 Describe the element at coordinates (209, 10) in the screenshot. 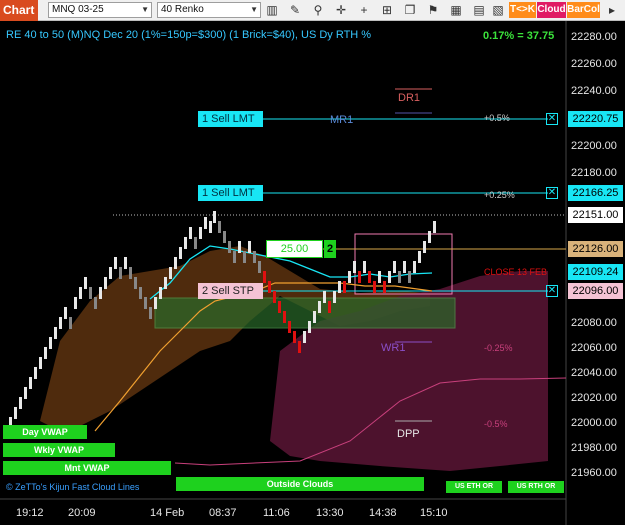

I see `bar-type-selector: 40 Renko ▼` at that location.